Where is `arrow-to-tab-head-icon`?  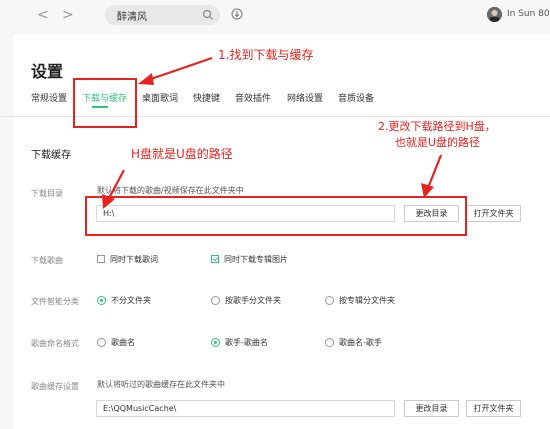
arrow-to-tab-head-icon is located at coordinates (146, 79).